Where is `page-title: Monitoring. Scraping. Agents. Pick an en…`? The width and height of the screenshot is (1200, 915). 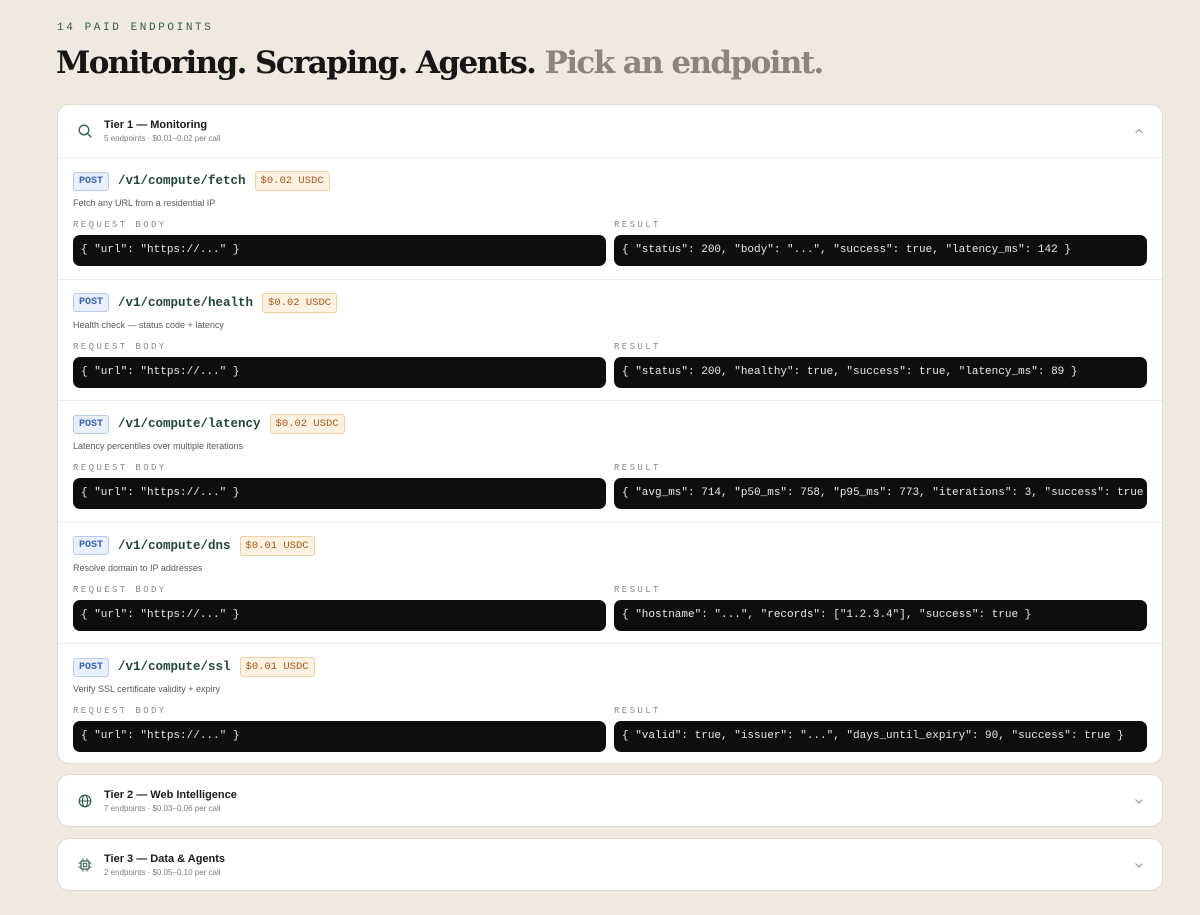
page-title: Monitoring. Scraping. Agents. Pick an en… is located at coordinates (440, 63).